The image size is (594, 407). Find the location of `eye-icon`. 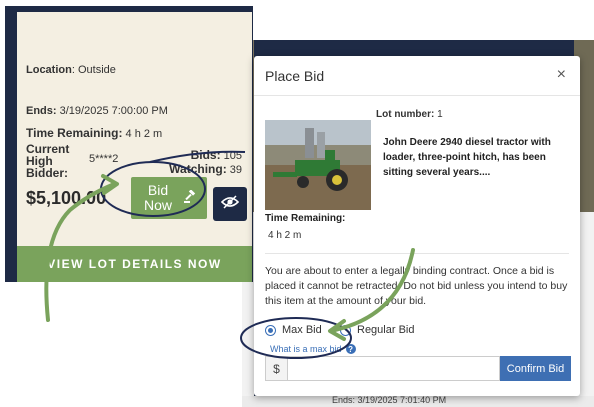

eye-icon is located at coordinates (230, 204).